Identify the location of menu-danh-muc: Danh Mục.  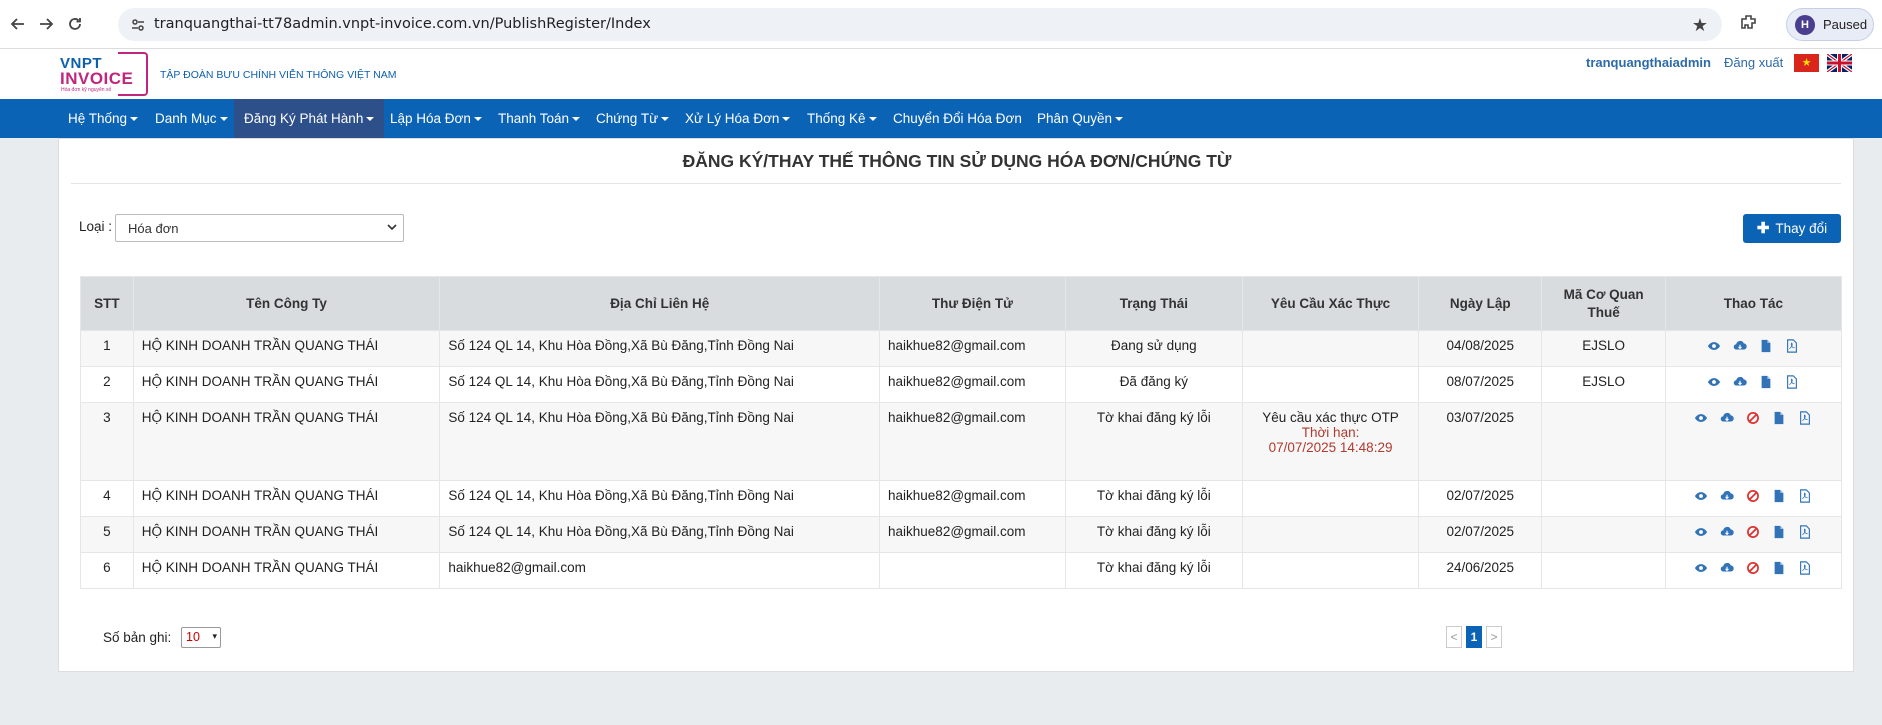
(191, 118).